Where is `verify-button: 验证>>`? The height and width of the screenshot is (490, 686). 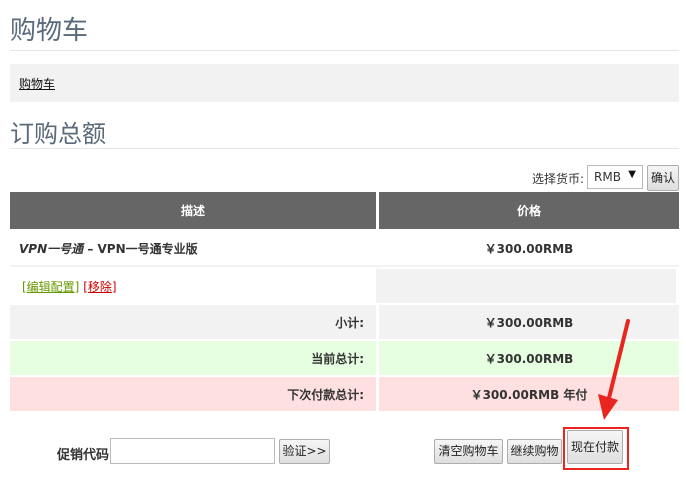 verify-button: 验证>> is located at coordinates (304, 451).